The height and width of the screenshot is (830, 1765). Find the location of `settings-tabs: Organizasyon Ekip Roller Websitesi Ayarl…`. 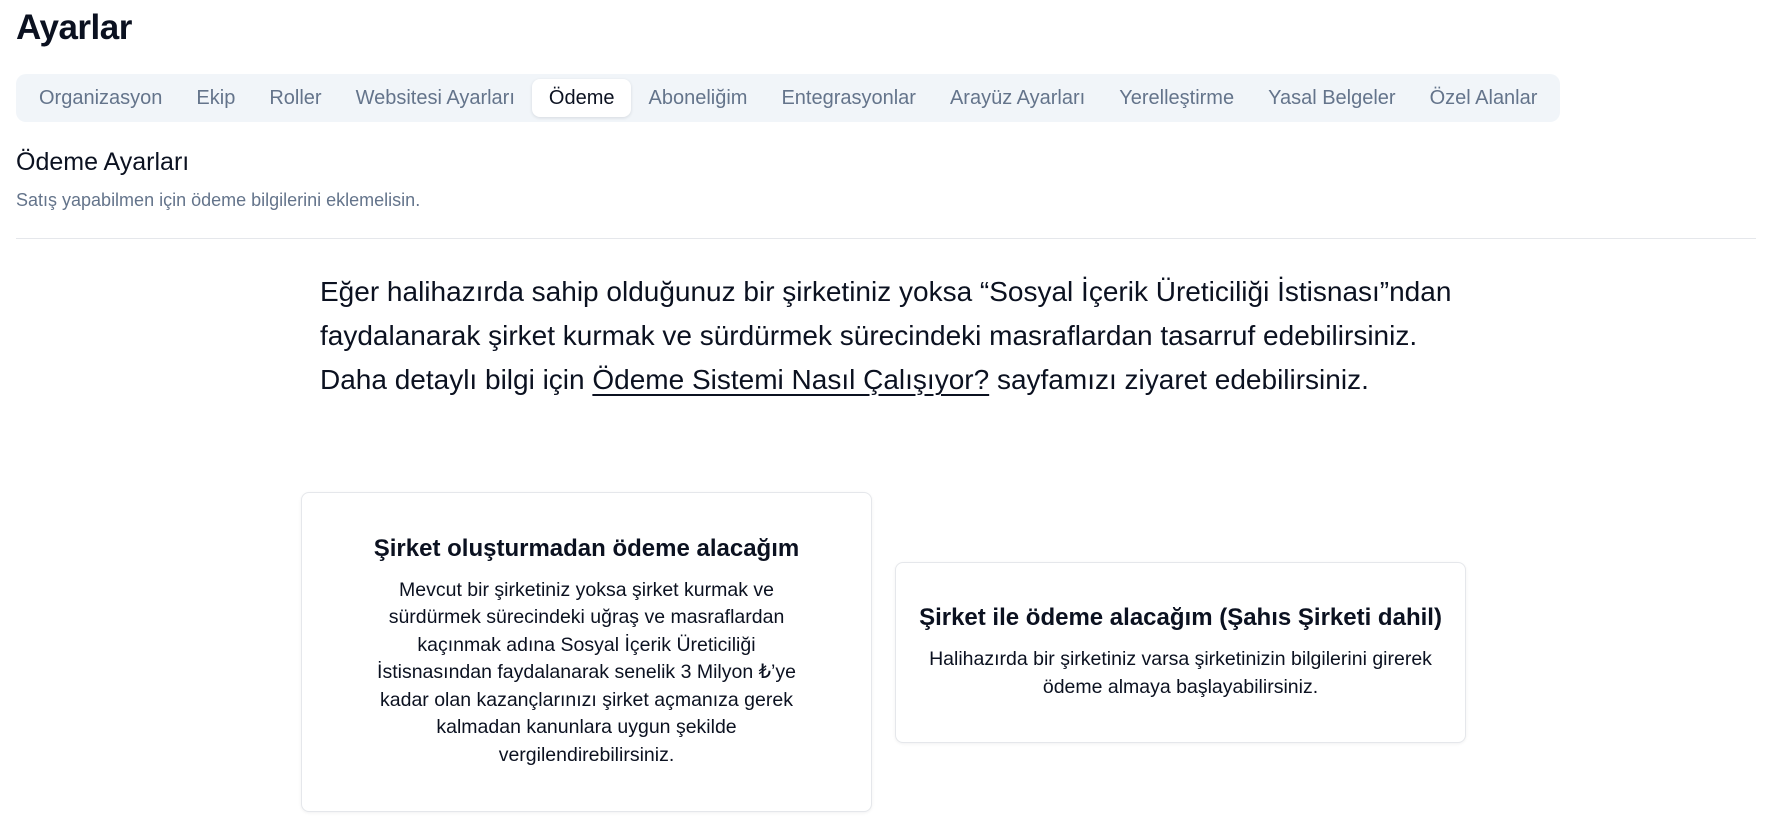

settings-tabs: Organizasyon Ekip Roller Websitesi Ayarl… is located at coordinates (788, 98).